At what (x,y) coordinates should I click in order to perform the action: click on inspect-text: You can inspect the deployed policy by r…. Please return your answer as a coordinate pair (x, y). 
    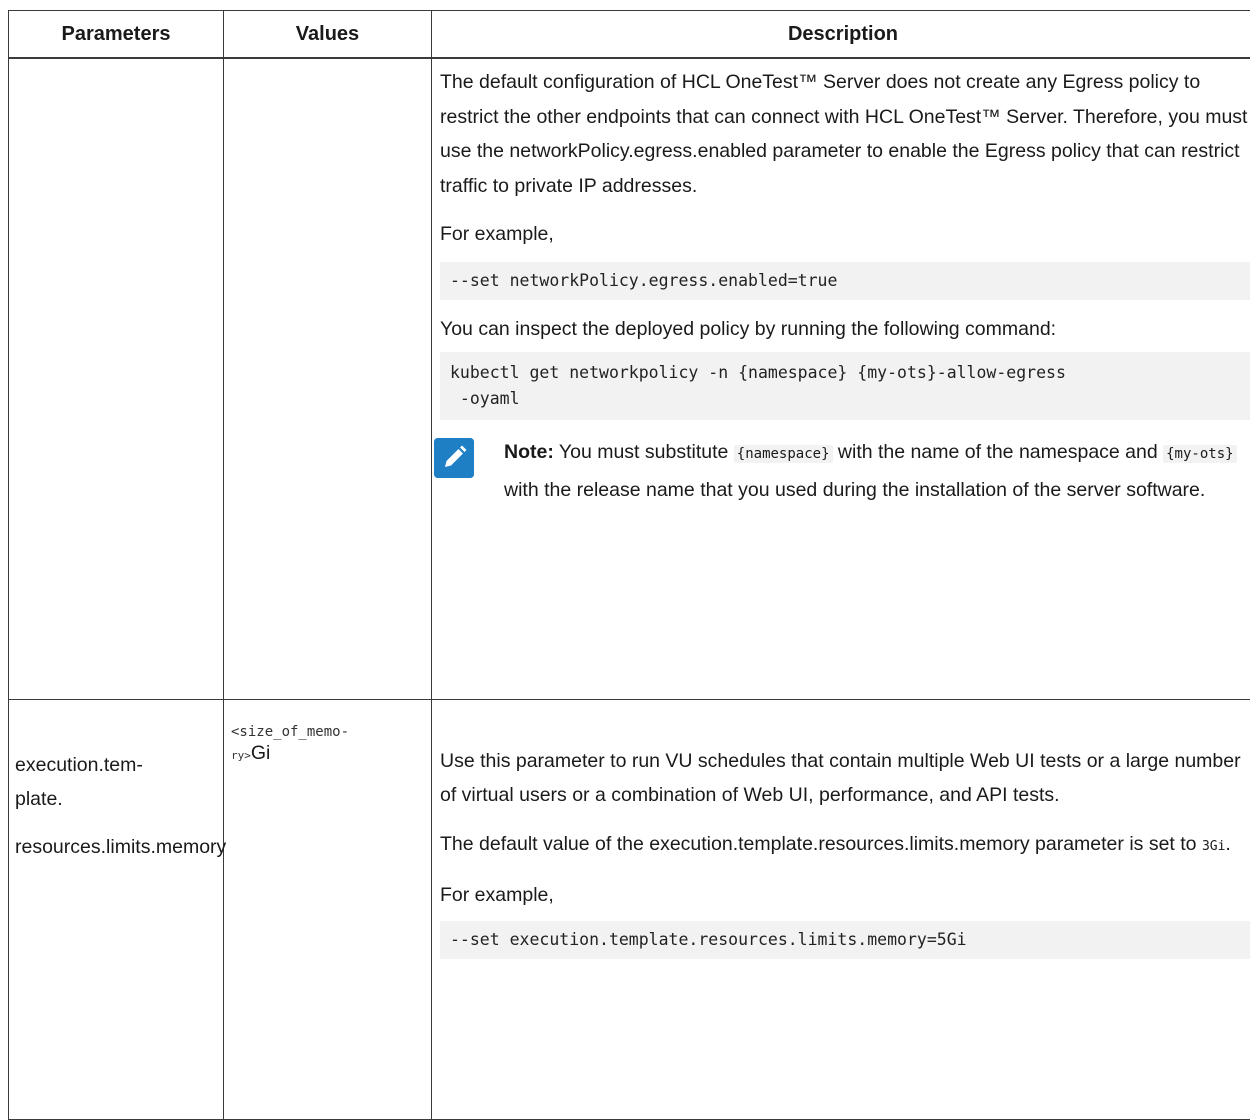
    Looking at the image, I should click on (845, 329).